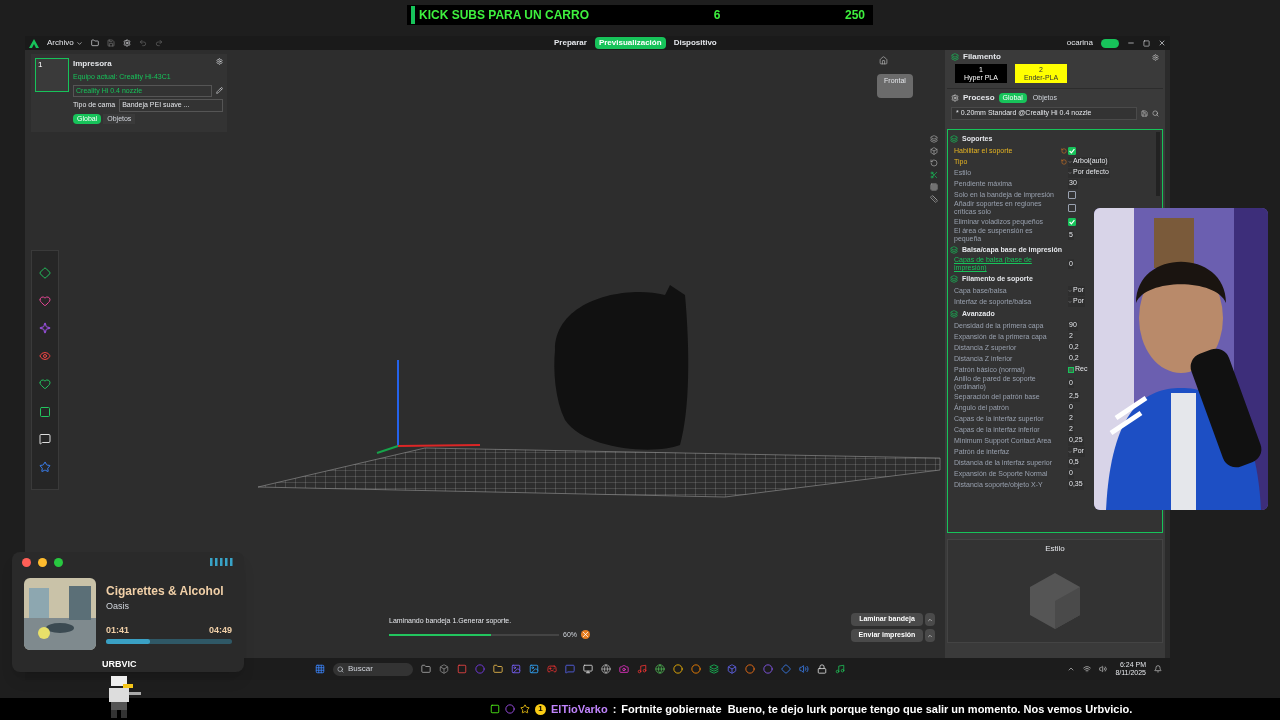  What do you see at coordinates (877, 709) in the screenshot?
I see `chat-message: Fortnite gobiernate Bueno, te dejo lurk porque tengo que salir un momento. Nos vemos Urbvicio.` at bounding box center [877, 709].